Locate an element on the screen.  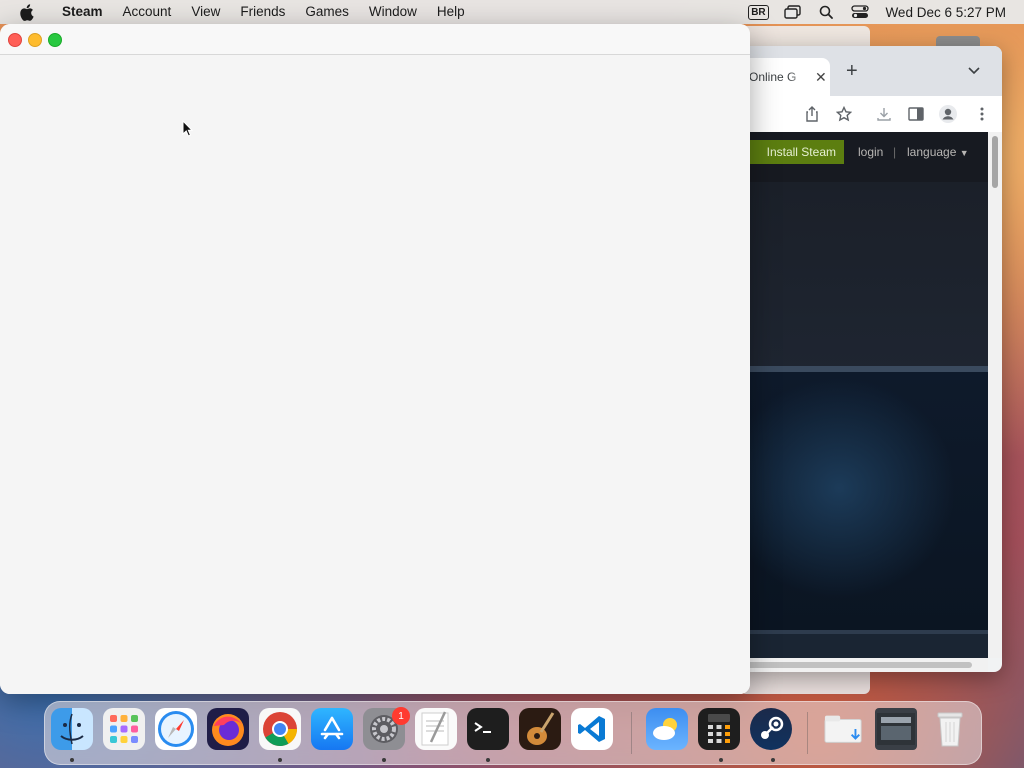
store-hero-image is located at coordinates (864, 501).